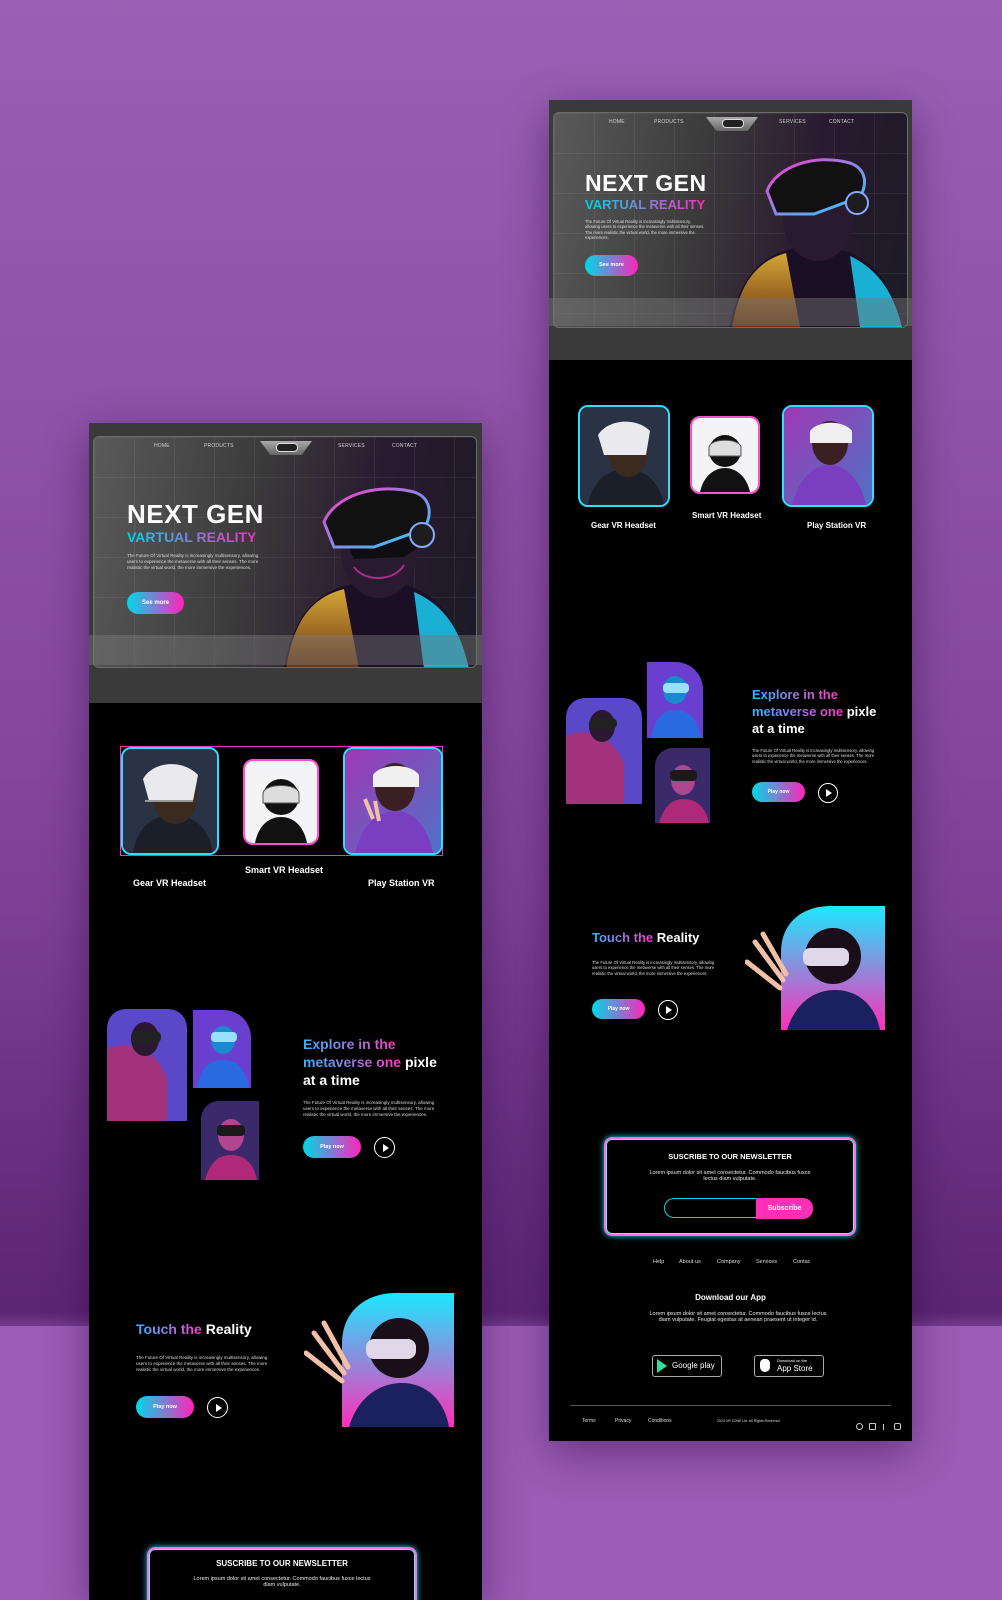  Describe the element at coordinates (332, 1147) in the screenshot. I see `explore-play-button: Play now` at that location.